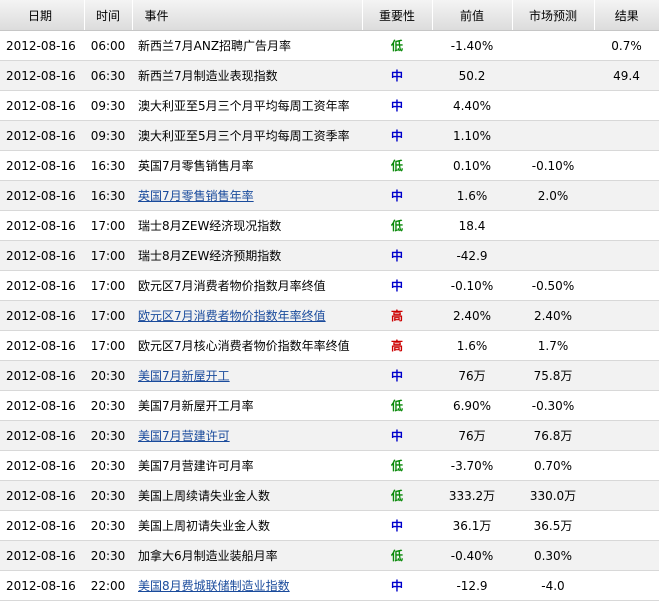 This screenshot has width=659, height=609. Describe the element at coordinates (472, 405) in the screenshot. I see `cell-previous: 6.90%` at that location.